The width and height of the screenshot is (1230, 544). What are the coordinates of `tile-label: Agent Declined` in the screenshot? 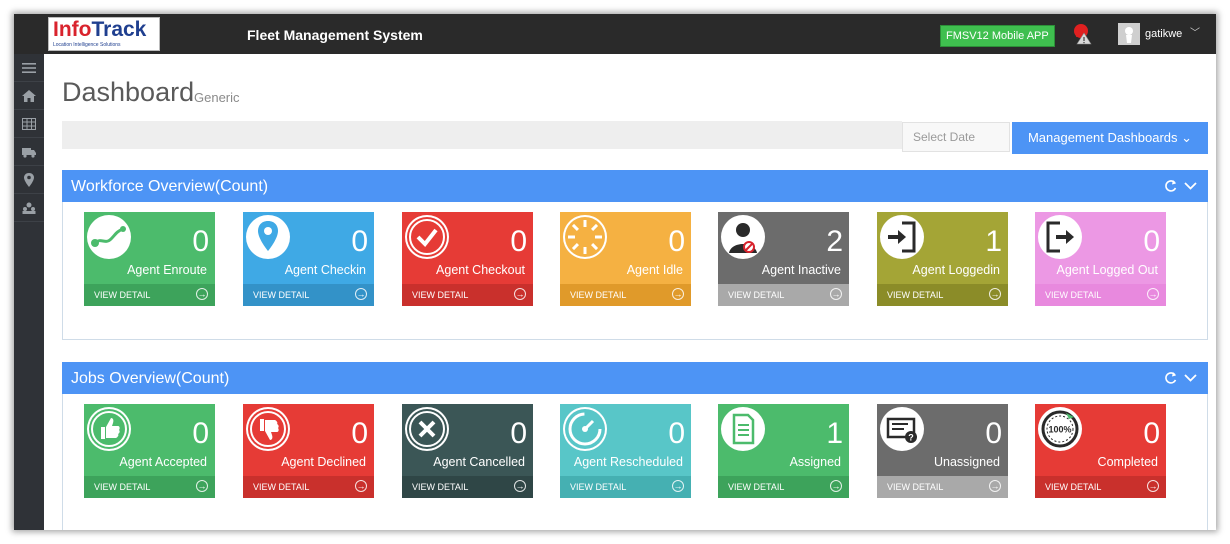 It's located at (323, 462).